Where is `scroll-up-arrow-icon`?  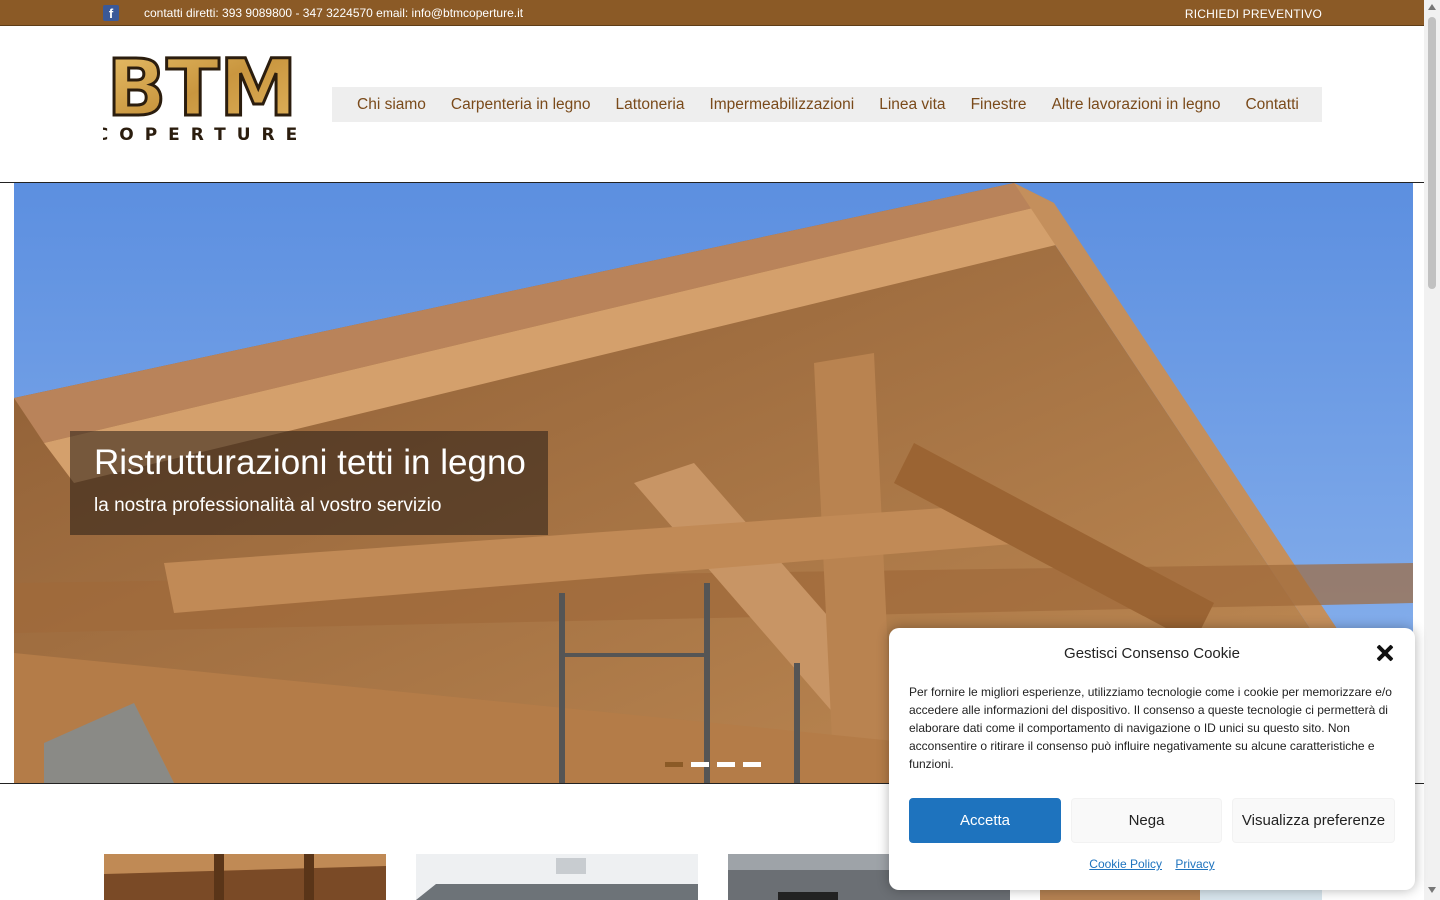 scroll-up-arrow-icon is located at coordinates (1432, 7).